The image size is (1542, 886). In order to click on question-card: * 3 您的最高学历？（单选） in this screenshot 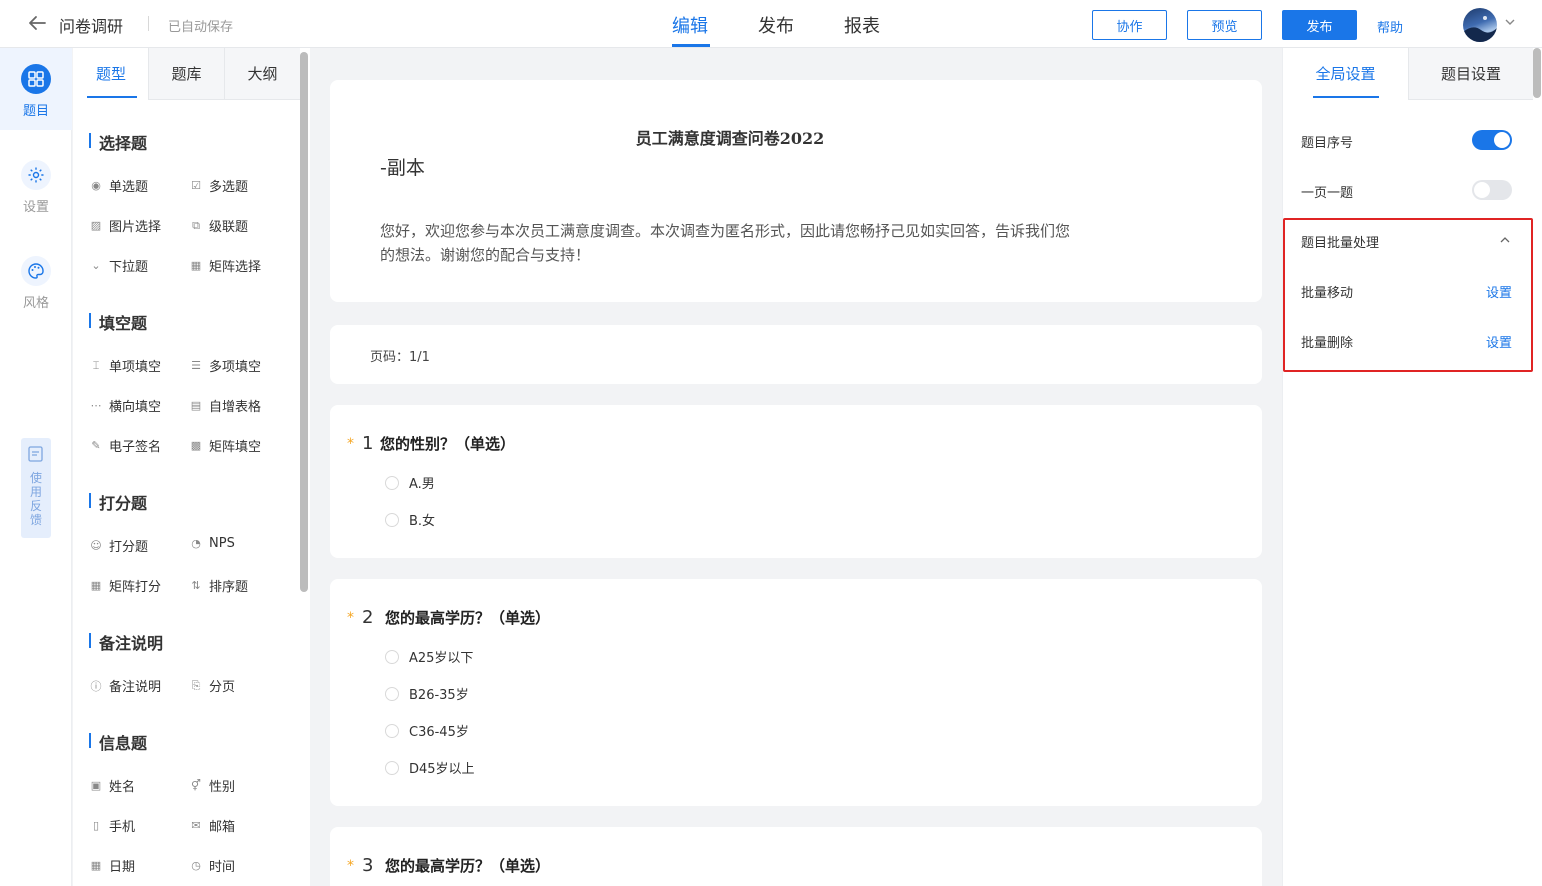, I will do `click(796, 856)`.